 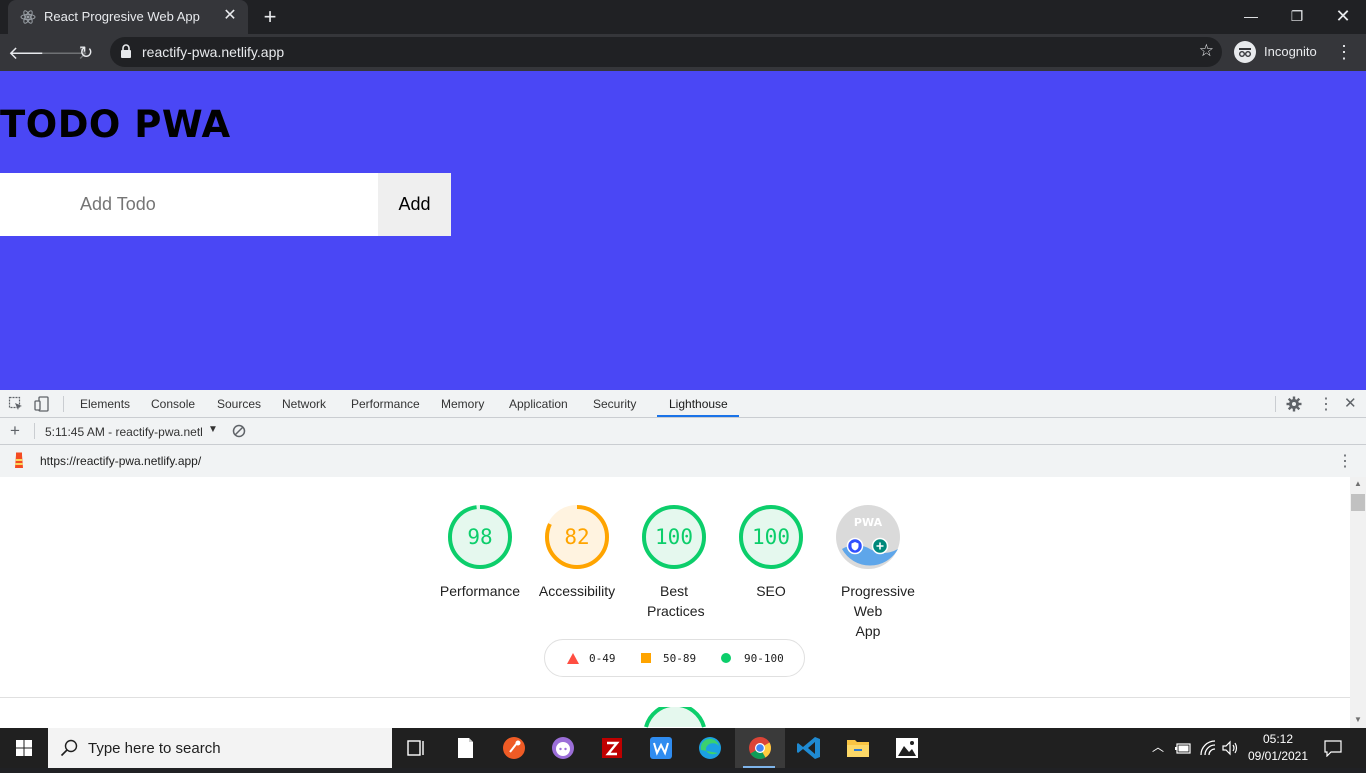 I want to click on legend-pass: 90-100, so click(x=764, y=658).